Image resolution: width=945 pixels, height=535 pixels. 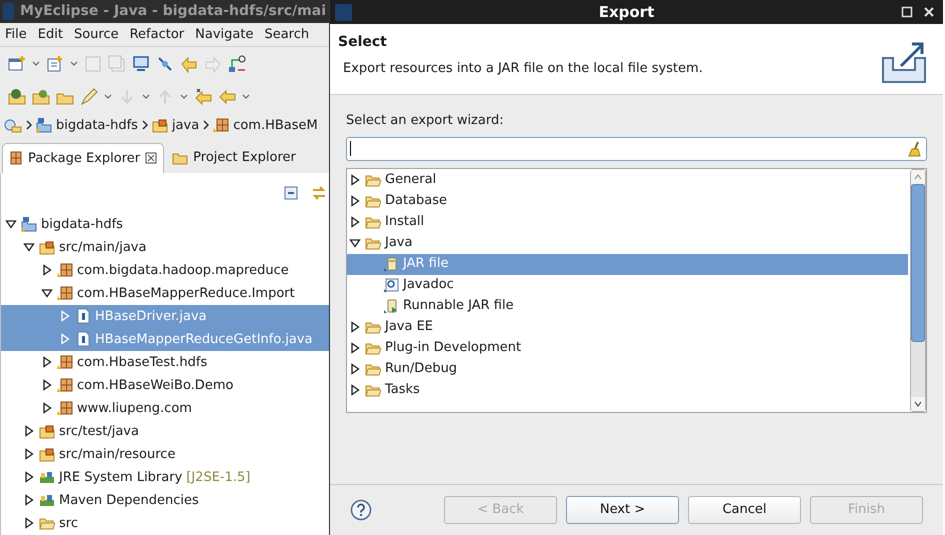 I want to click on view-tab: Project Explorer, so click(x=234, y=157).